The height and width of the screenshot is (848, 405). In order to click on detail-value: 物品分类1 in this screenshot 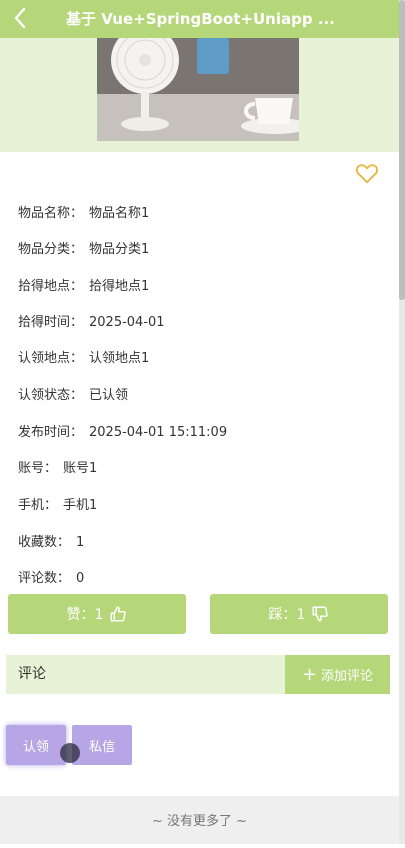, I will do `click(119, 249)`.